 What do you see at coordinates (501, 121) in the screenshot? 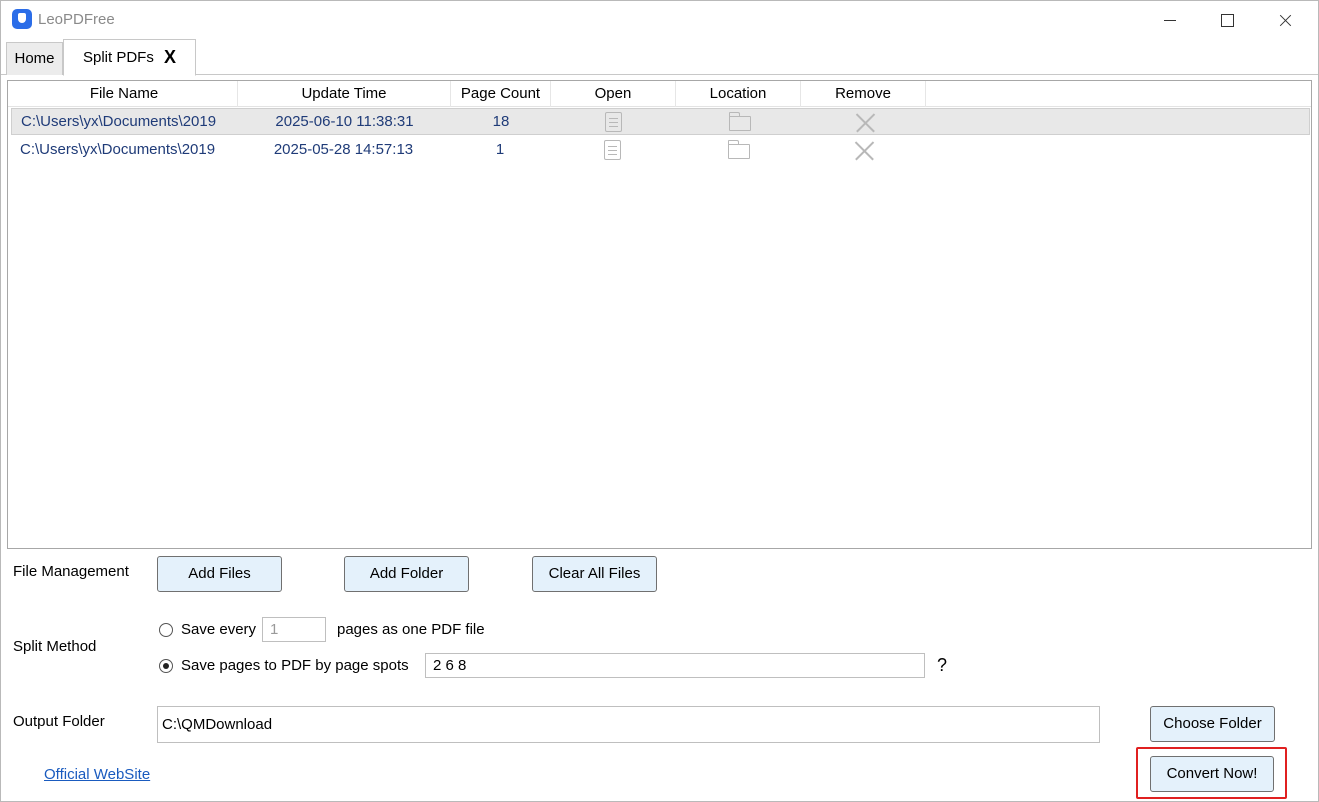
I see `cell-page-count: 18` at bounding box center [501, 121].